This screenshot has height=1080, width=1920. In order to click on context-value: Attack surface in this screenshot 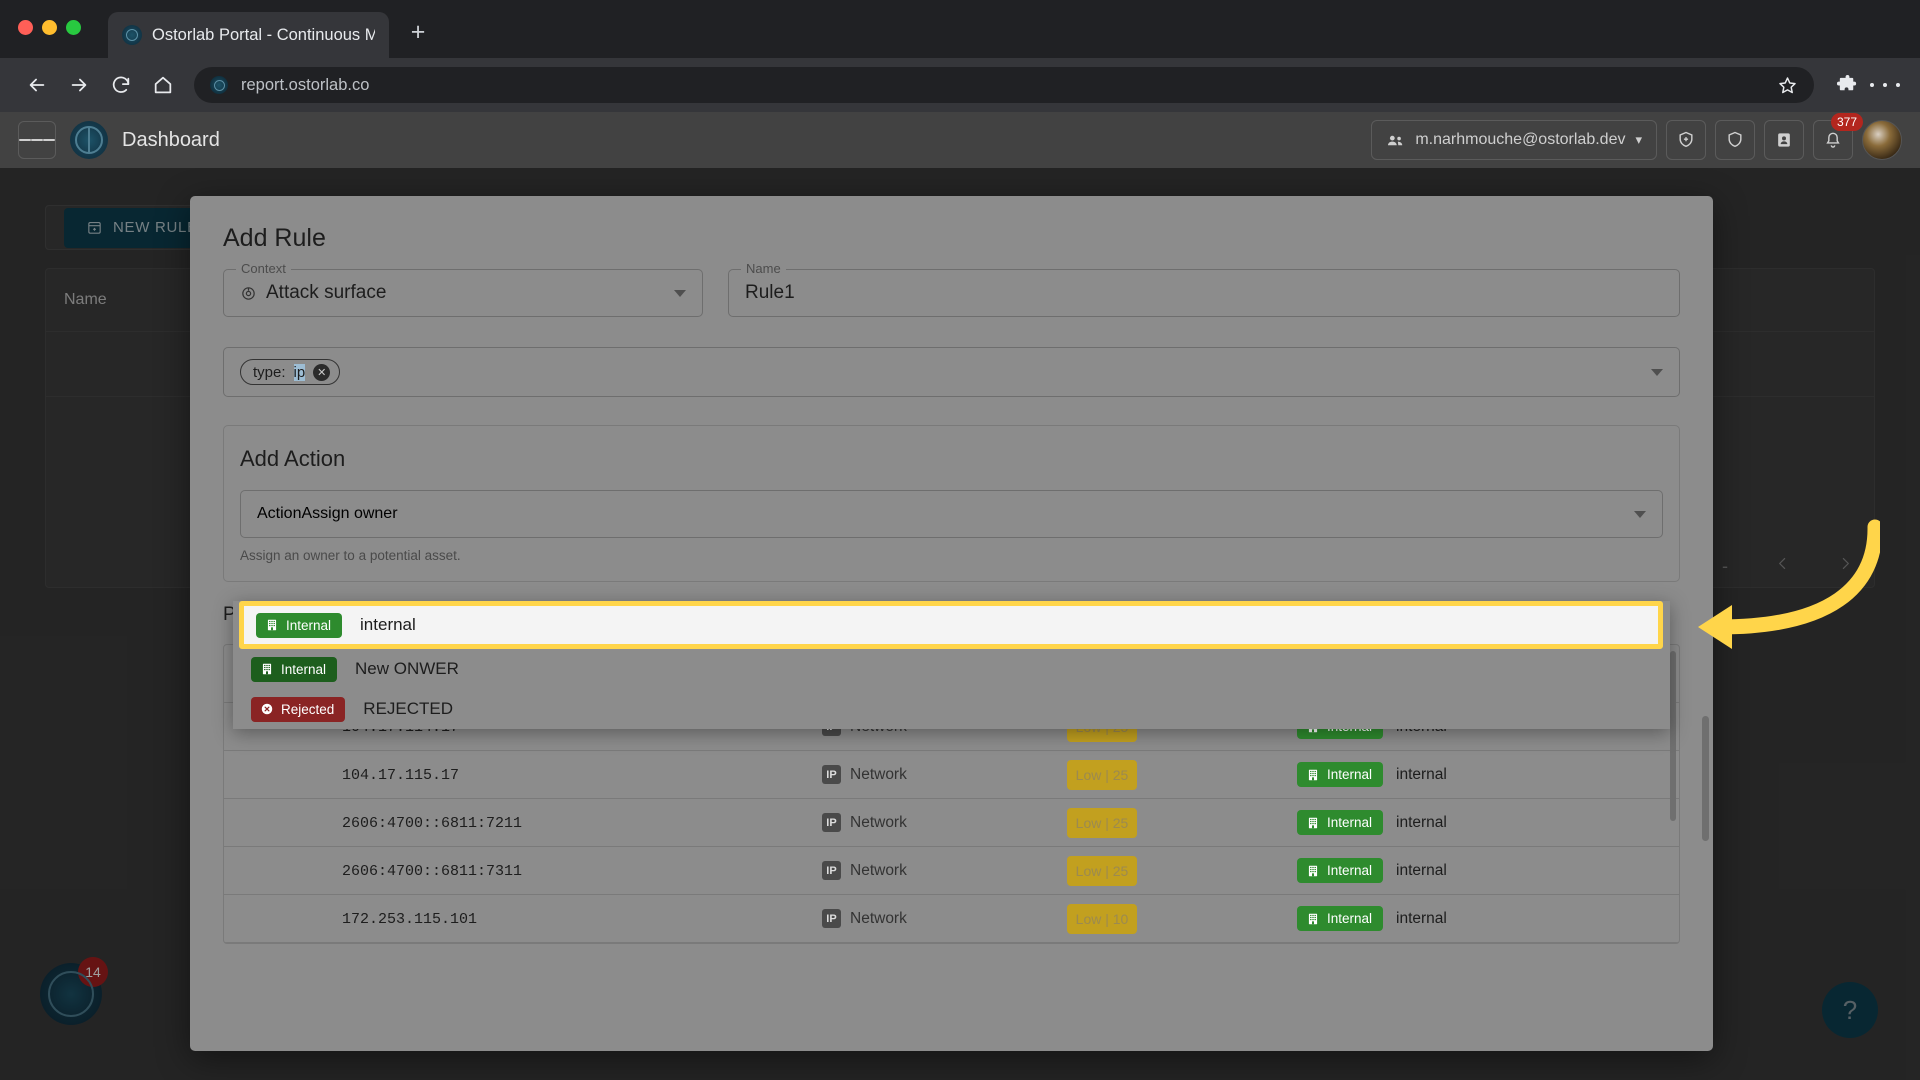, I will do `click(313, 293)`.